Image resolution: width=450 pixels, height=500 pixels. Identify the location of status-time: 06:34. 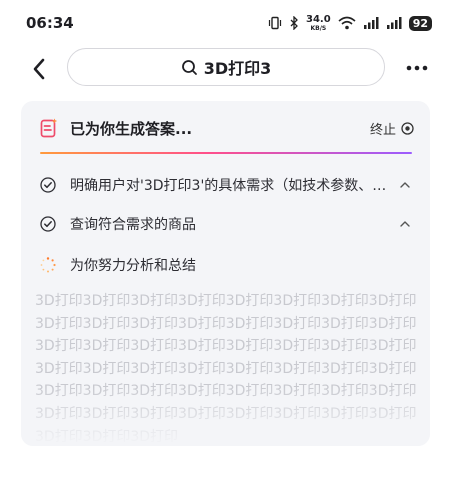
(50, 23).